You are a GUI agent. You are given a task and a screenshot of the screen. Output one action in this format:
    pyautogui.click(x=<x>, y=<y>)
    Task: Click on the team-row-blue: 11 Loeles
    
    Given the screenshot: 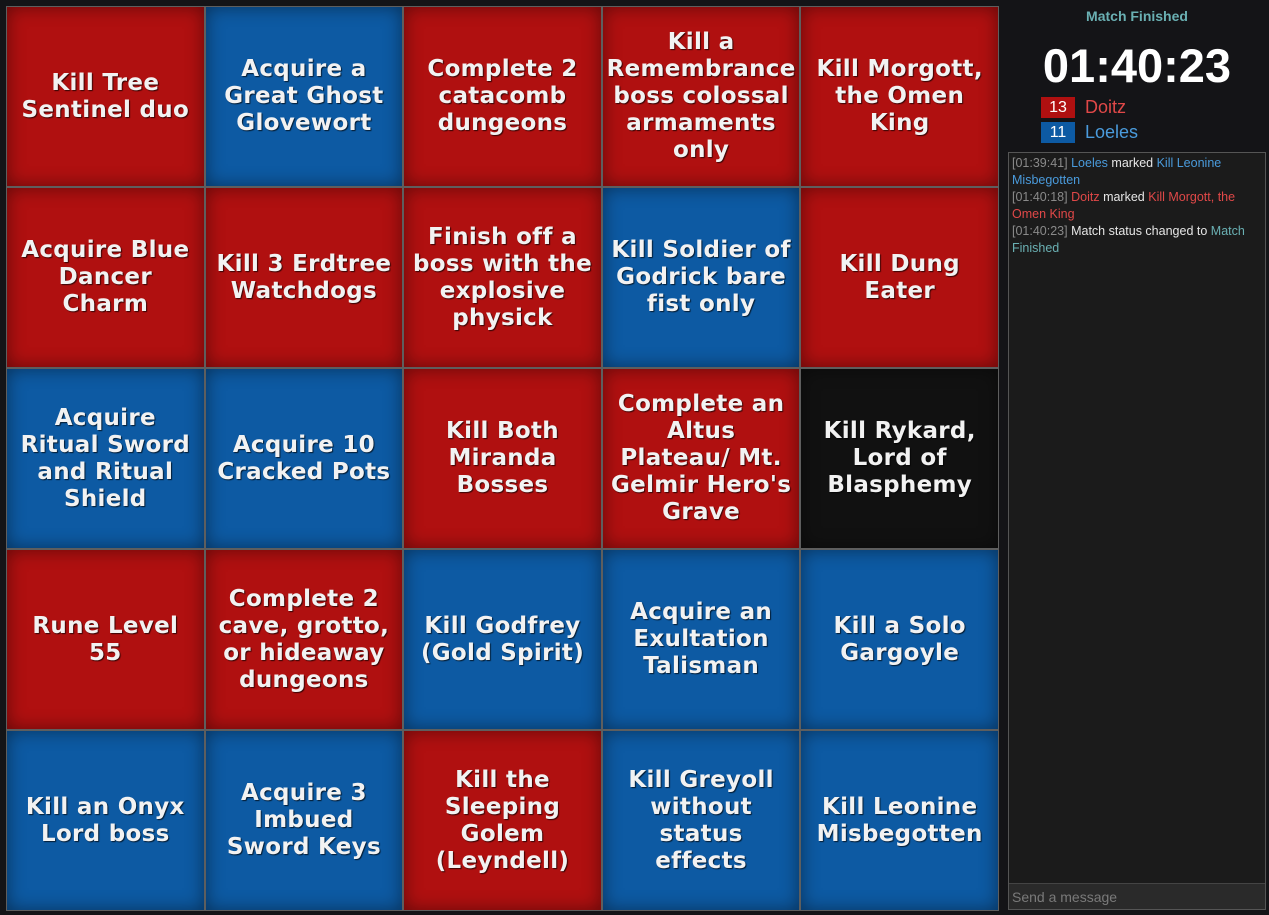 What is the action you would take?
    pyautogui.click(x=1155, y=132)
    